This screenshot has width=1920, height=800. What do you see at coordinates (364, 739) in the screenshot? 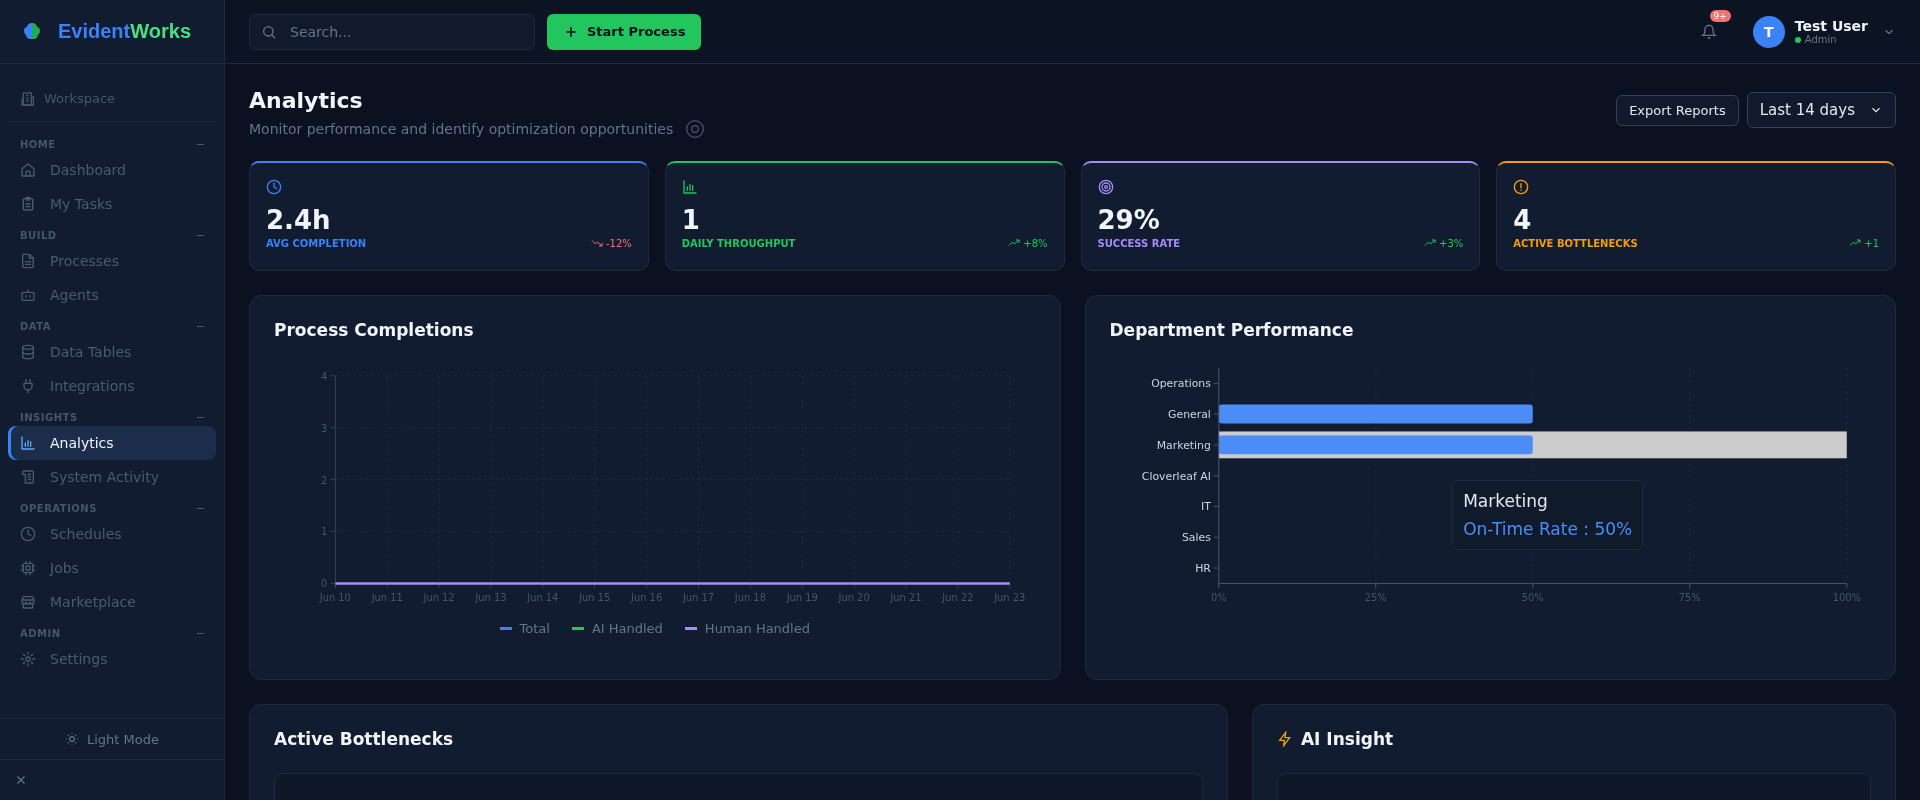
I see `card-title: Active Bottlenecks` at bounding box center [364, 739].